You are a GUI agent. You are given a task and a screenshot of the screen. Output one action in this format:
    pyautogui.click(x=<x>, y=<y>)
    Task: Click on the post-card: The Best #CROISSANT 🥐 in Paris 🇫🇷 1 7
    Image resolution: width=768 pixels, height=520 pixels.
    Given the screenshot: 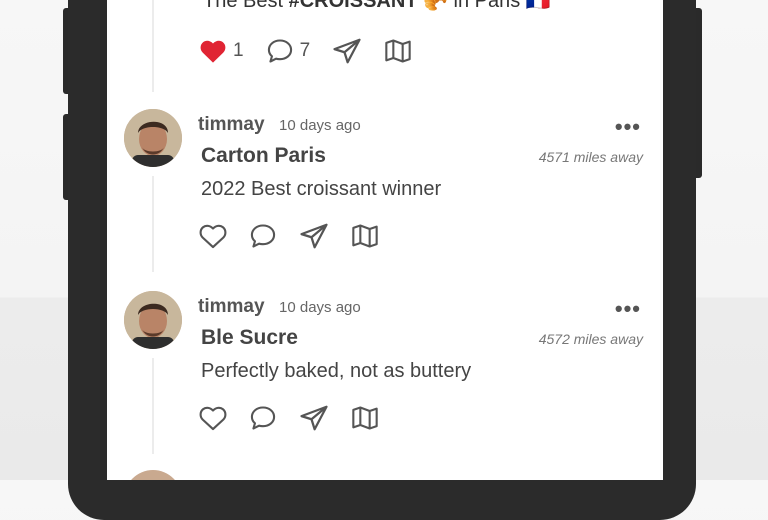 What is the action you would take?
    pyautogui.click(x=385, y=45)
    